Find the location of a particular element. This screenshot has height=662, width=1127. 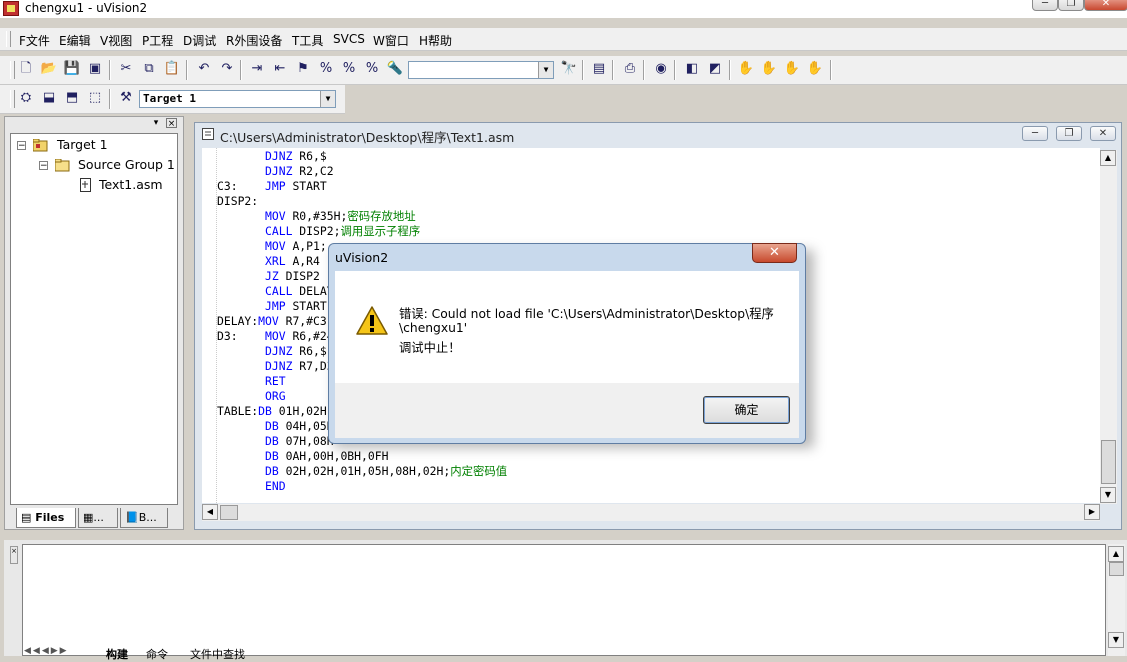

target-dropdown-icon: ▼ is located at coordinates (327, 99).